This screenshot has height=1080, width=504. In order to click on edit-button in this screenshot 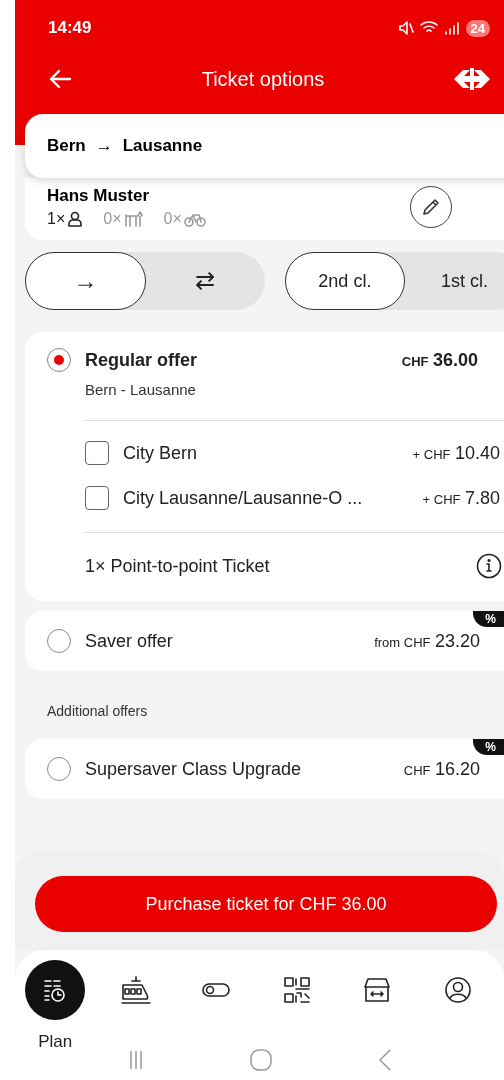, I will do `click(431, 207)`.